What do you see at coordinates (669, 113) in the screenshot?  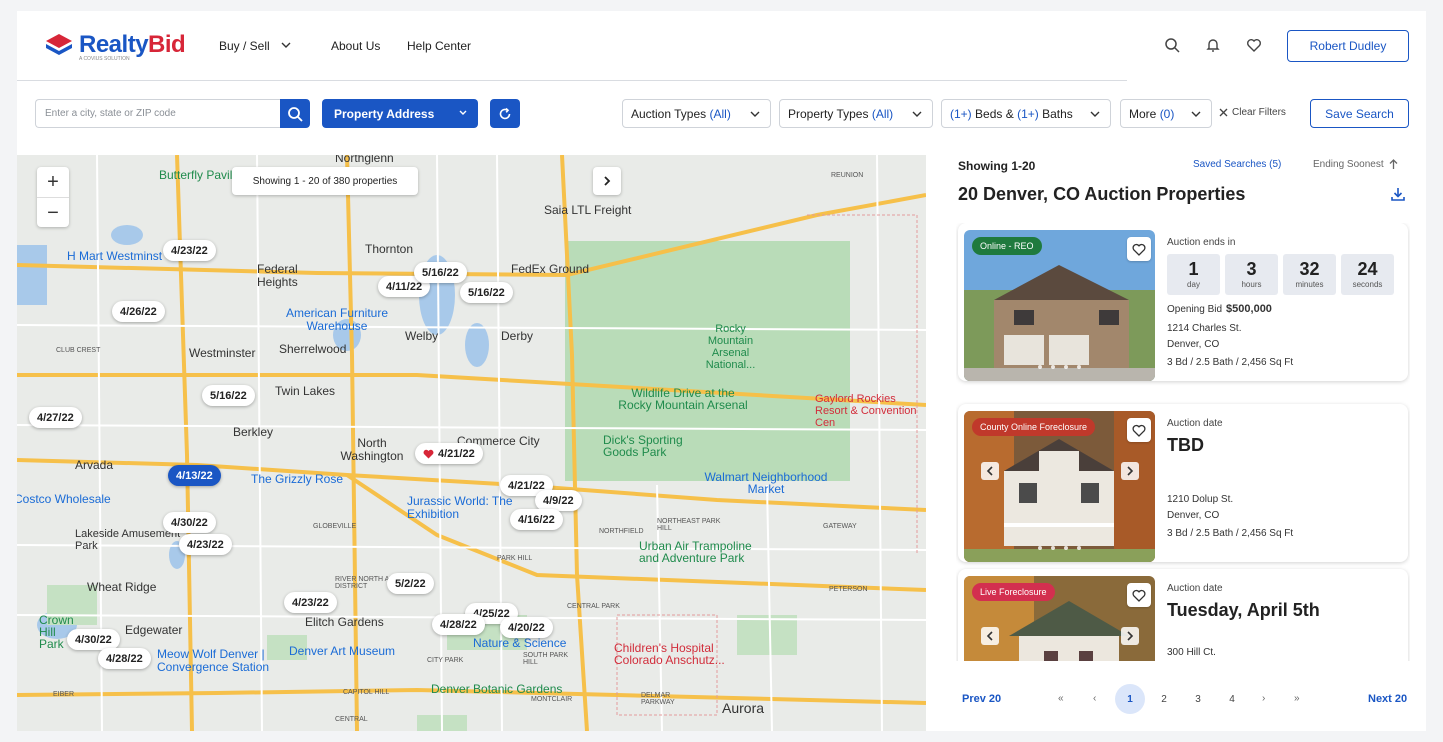 I see `auction-types-label: Auction Types` at bounding box center [669, 113].